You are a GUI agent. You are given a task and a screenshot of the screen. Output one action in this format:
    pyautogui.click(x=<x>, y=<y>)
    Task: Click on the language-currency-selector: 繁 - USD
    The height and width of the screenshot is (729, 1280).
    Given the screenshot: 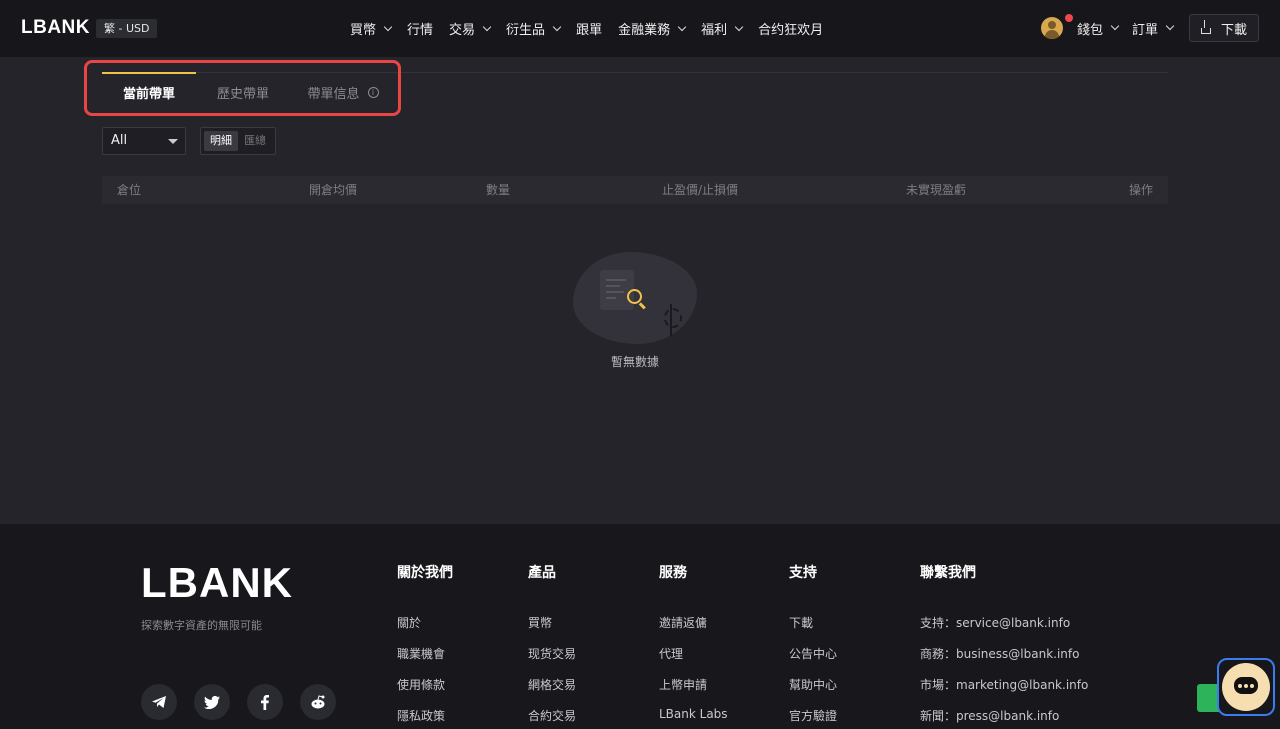 What is the action you would take?
    pyautogui.click(x=127, y=28)
    